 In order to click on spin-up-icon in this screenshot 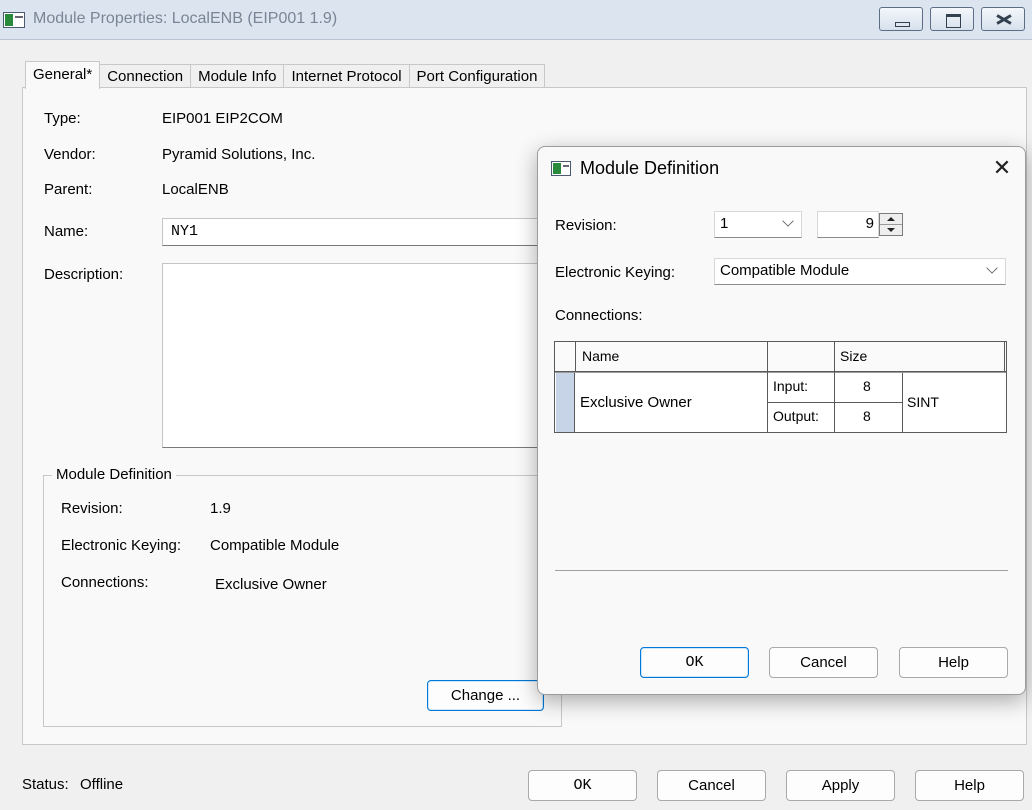, I will do `click(891, 219)`.